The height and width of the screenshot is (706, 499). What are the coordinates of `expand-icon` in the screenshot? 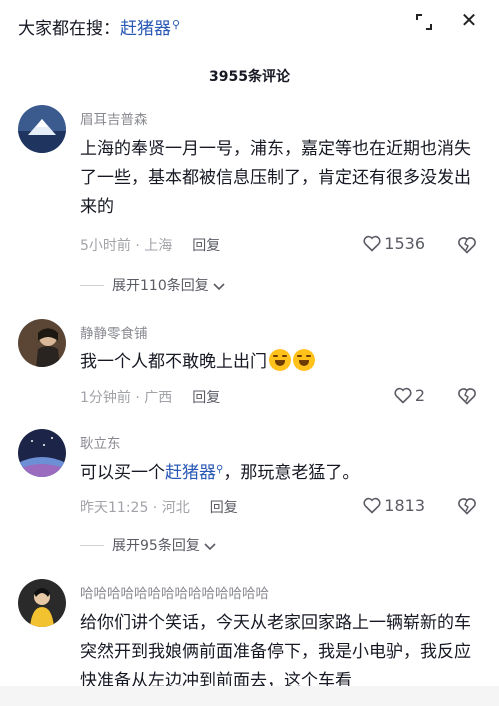 It's located at (424, 22).